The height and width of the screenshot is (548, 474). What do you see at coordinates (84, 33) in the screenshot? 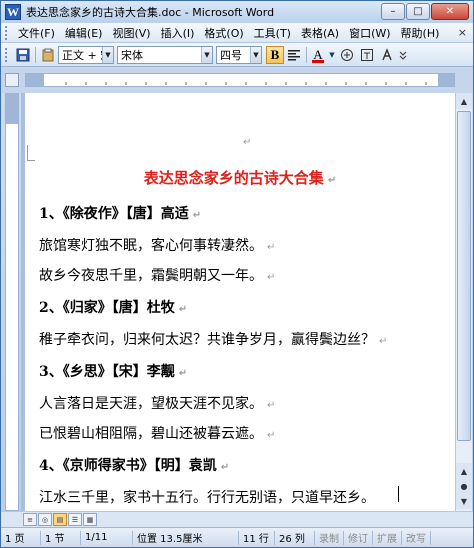
I see `menu-edit: 编辑(E)` at bounding box center [84, 33].